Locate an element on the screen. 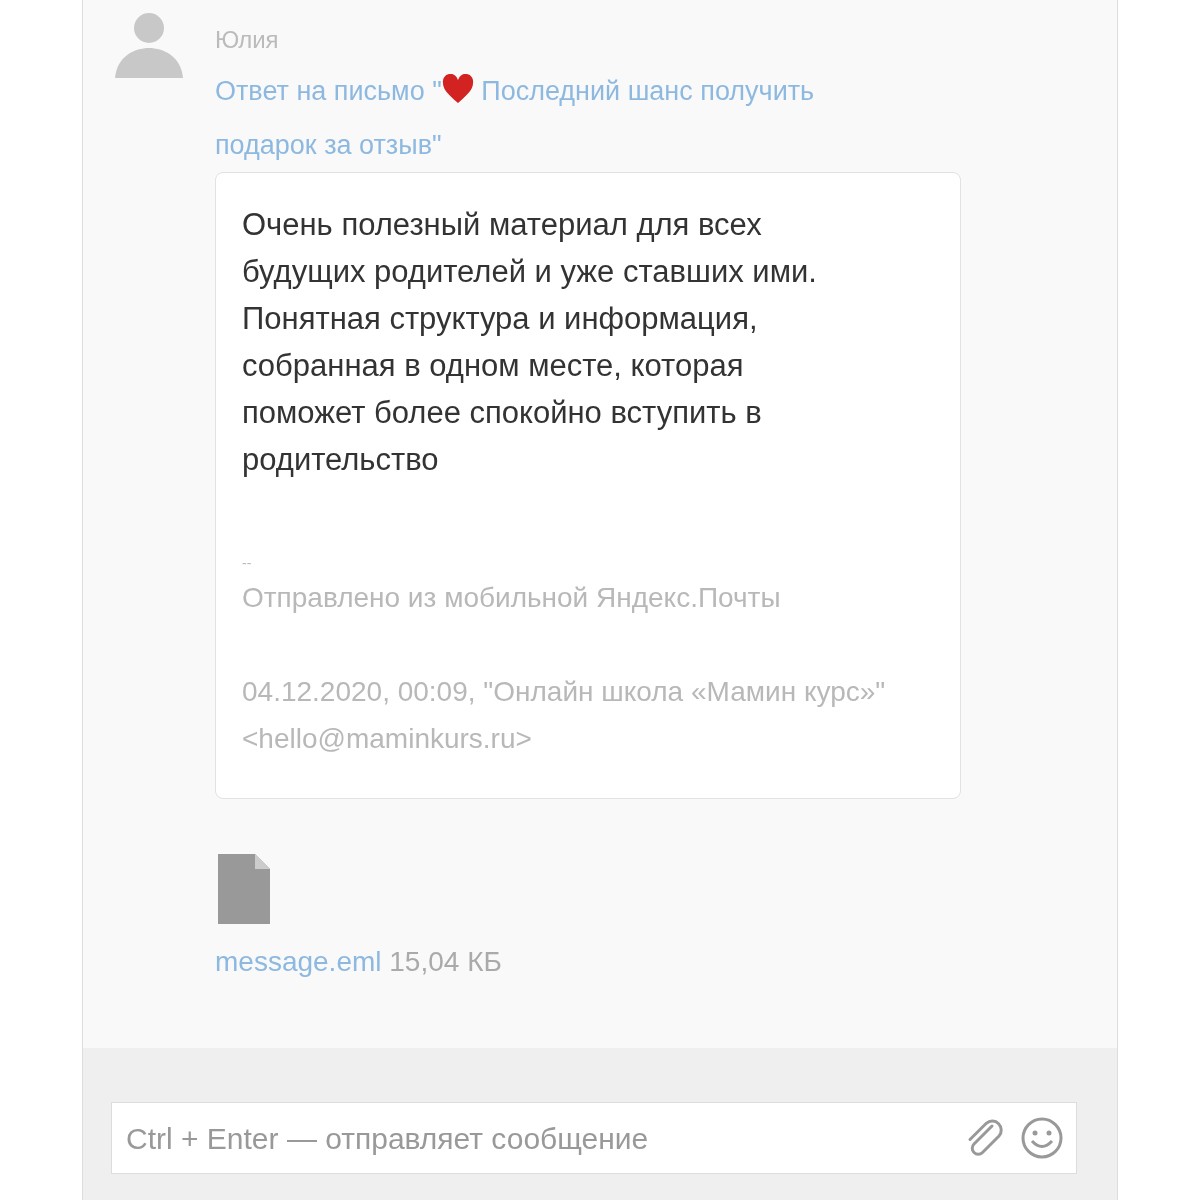 The height and width of the screenshot is (1200, 1200). heart-icon is located at coordinates (457, 89).